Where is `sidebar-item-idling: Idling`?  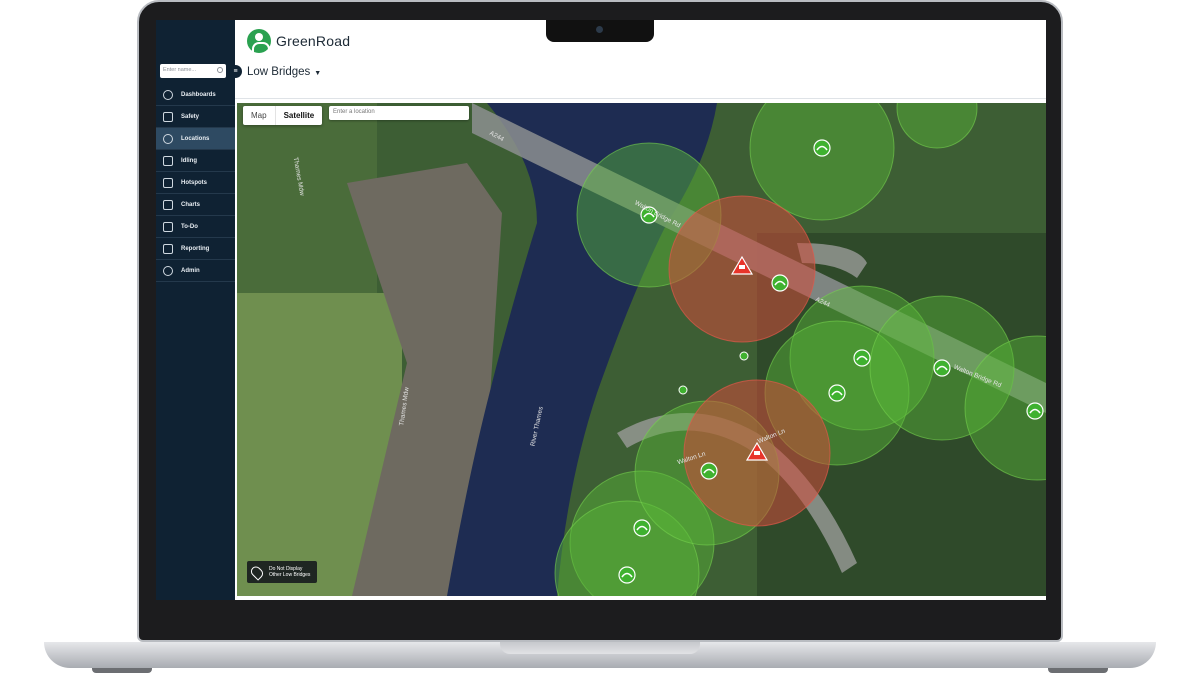 sidebar-item-idling: Idling is located at coordinates (195, 161).